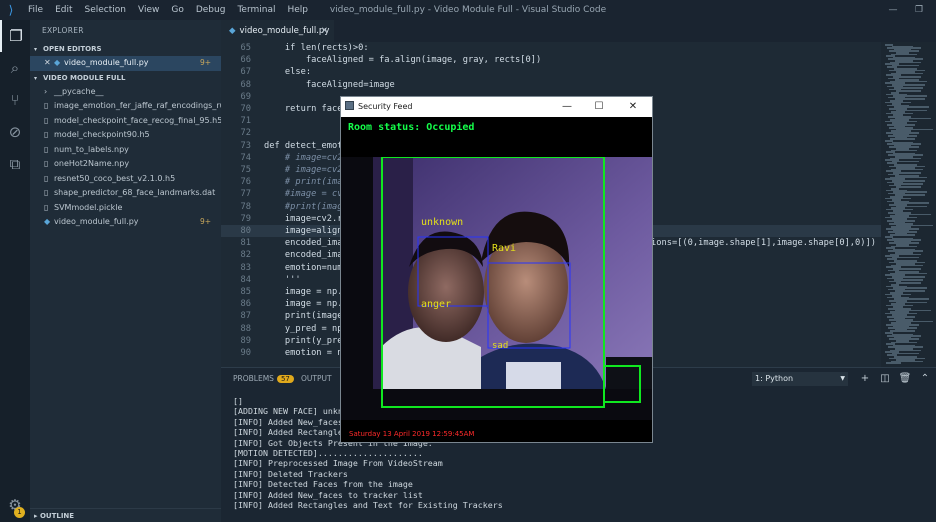 Image resolution: width=936 pixels, height=522 pixels. What do you see at coordinates (125, 78) in the screenshot?
I see `project-header: ▾ VIDEO MODULE FULL` at bounding box center [125, 78].